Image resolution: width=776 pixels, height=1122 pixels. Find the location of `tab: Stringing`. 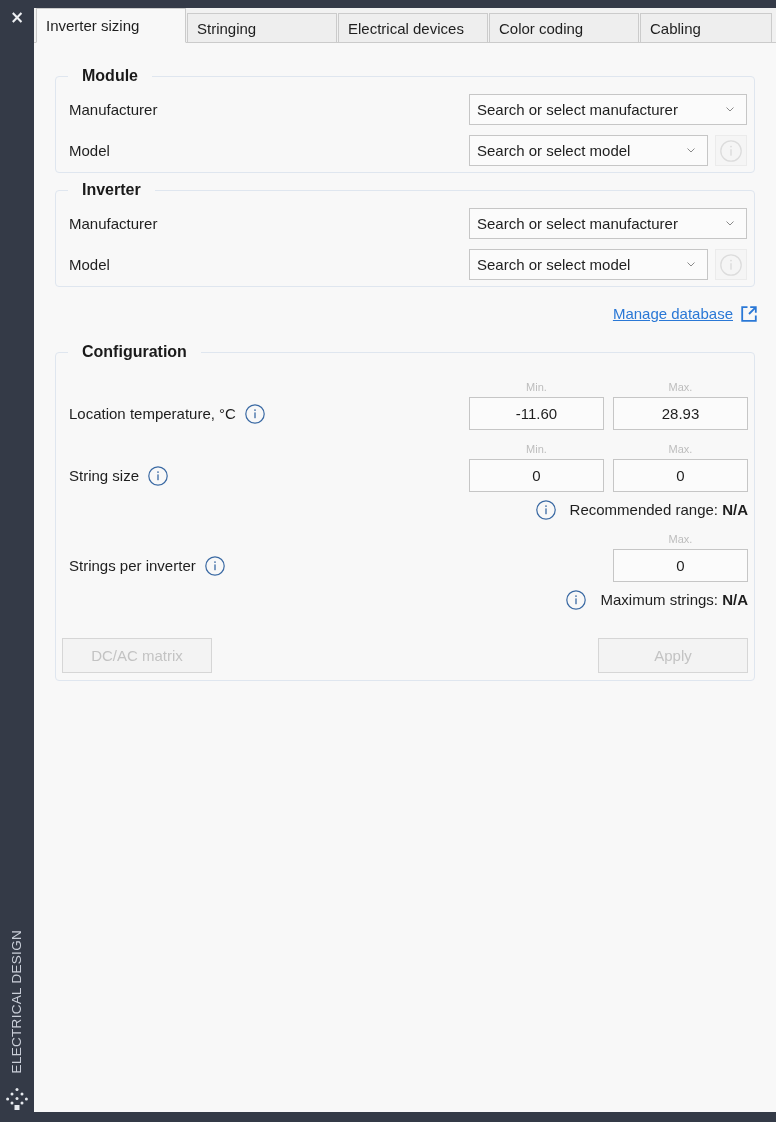

tab: Stringing is located at coordinates (262, 28).